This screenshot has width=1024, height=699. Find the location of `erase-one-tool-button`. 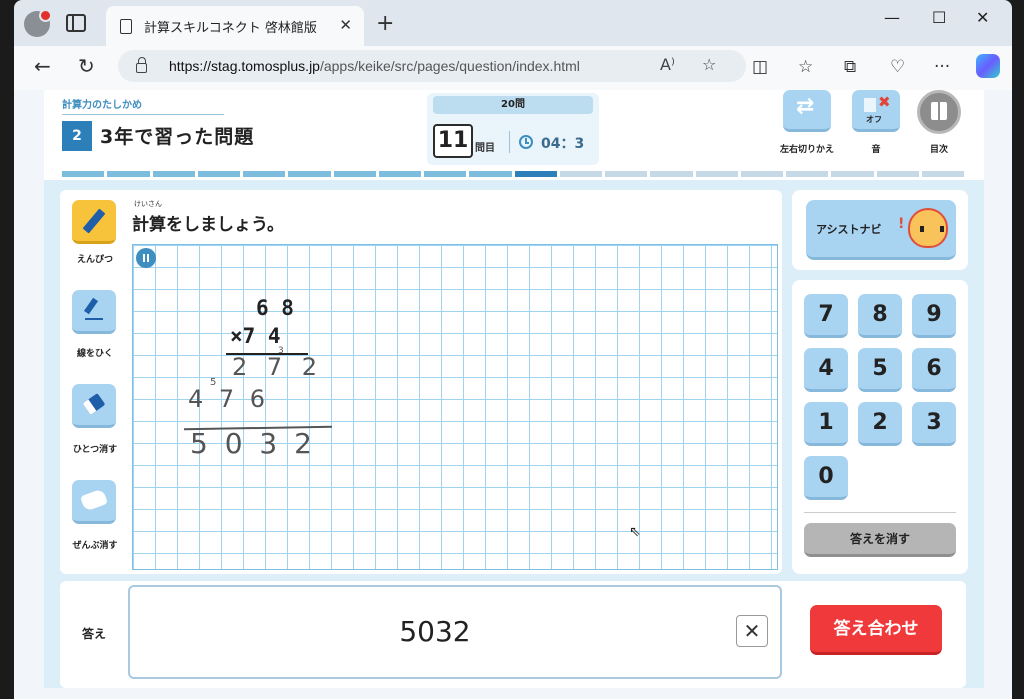

erase-one-tool-button is located at coordinates (94, 406).